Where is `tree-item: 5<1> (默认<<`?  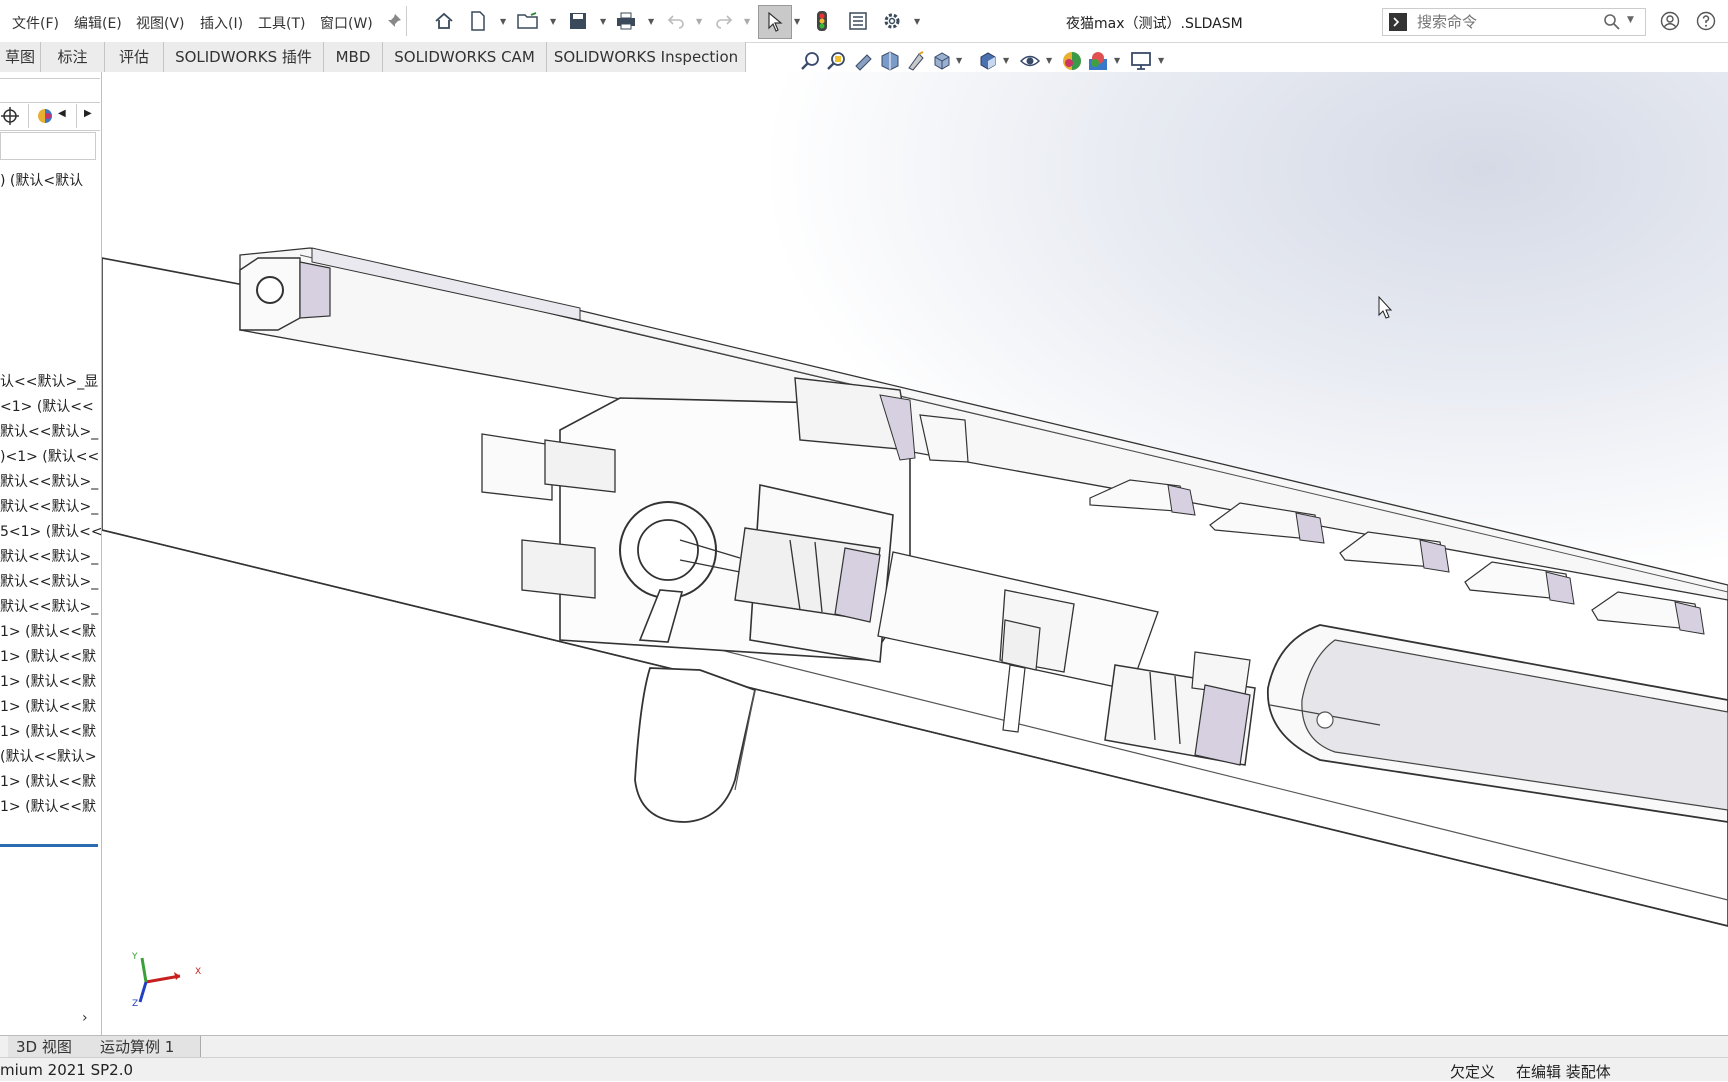
tree-item: 5<1> (默认<< is located at coordinates (50, 531).